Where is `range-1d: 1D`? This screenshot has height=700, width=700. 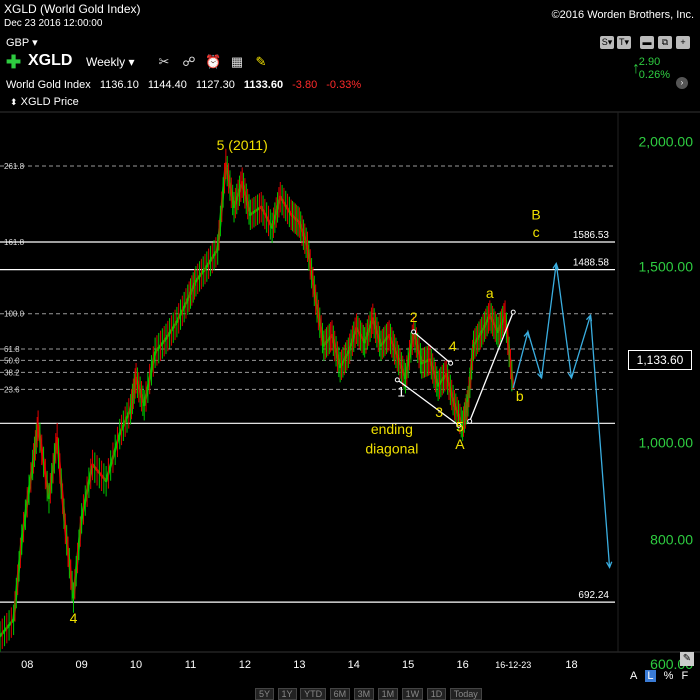
range-1d: 1D is located at coordinates (436, 694).